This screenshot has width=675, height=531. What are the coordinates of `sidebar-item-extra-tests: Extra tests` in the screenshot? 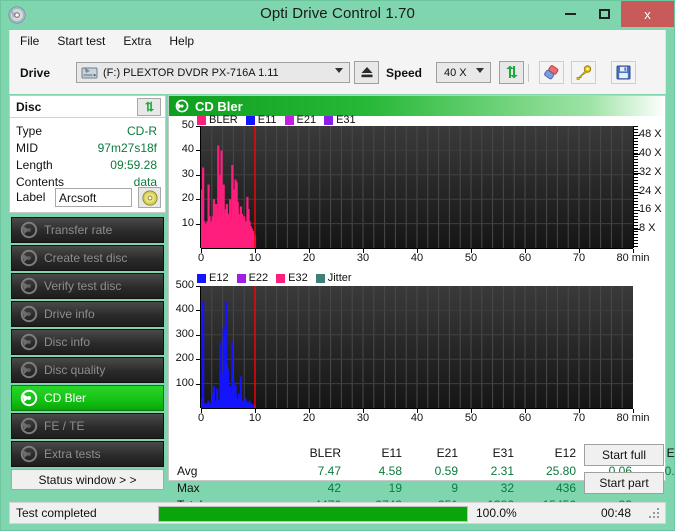 It's located at (87, 454).